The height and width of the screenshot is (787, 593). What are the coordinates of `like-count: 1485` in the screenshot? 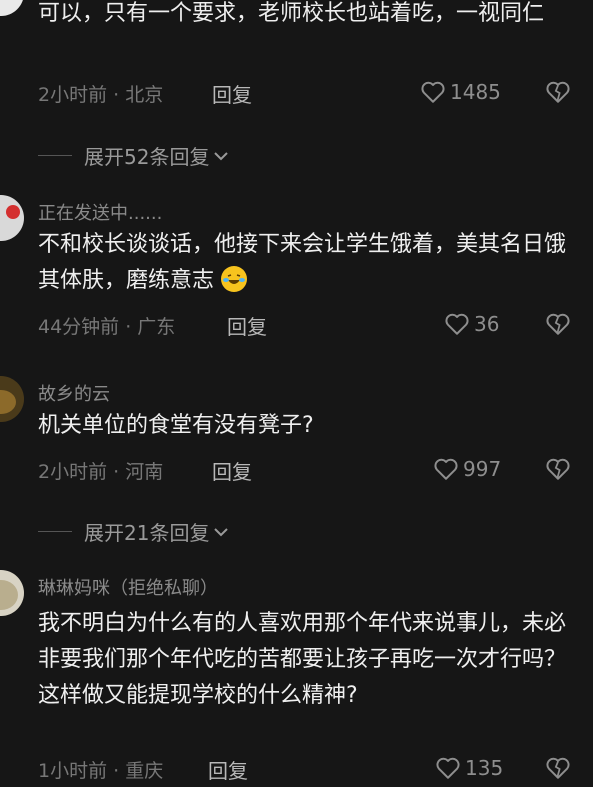 It's located at (475, 92).